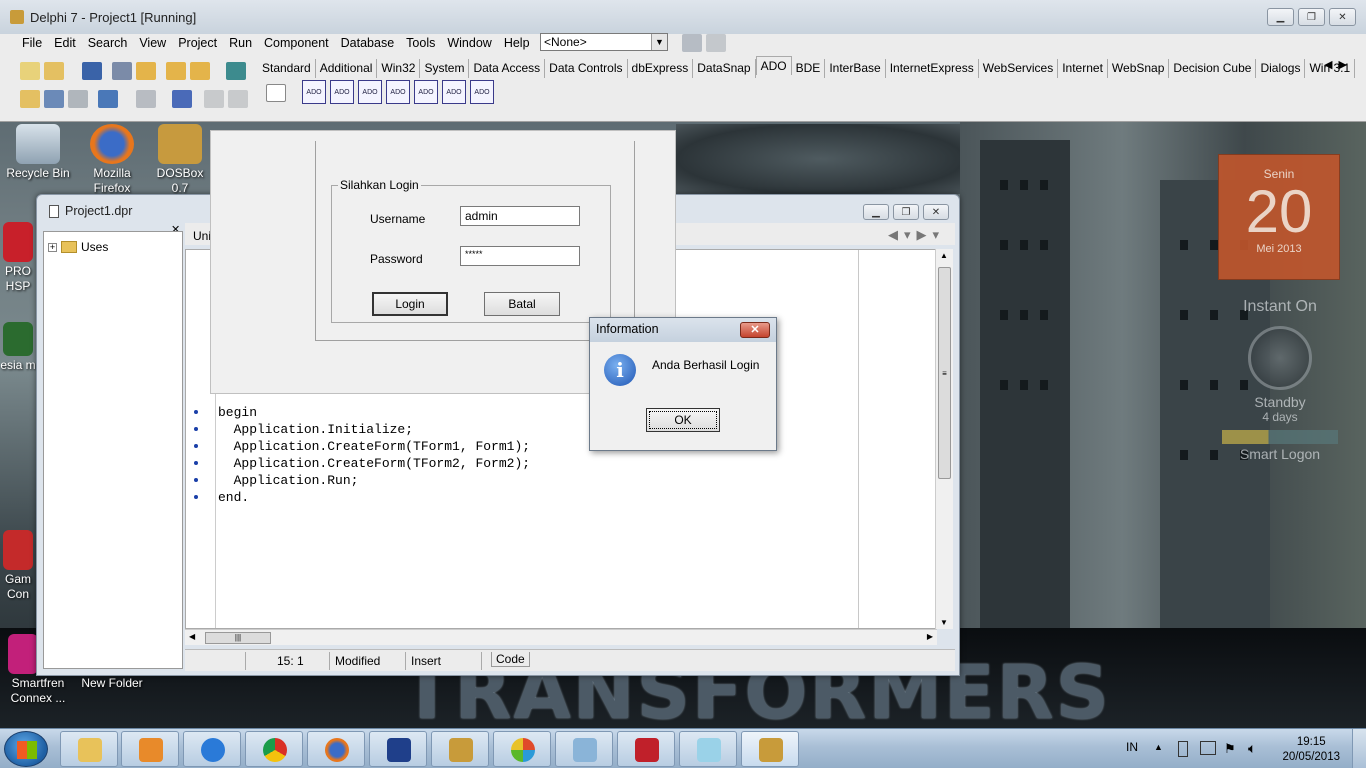 This screenshot has width=1366, height=768. I want to click on ado-command-icon: ADO, so click(342, 92).